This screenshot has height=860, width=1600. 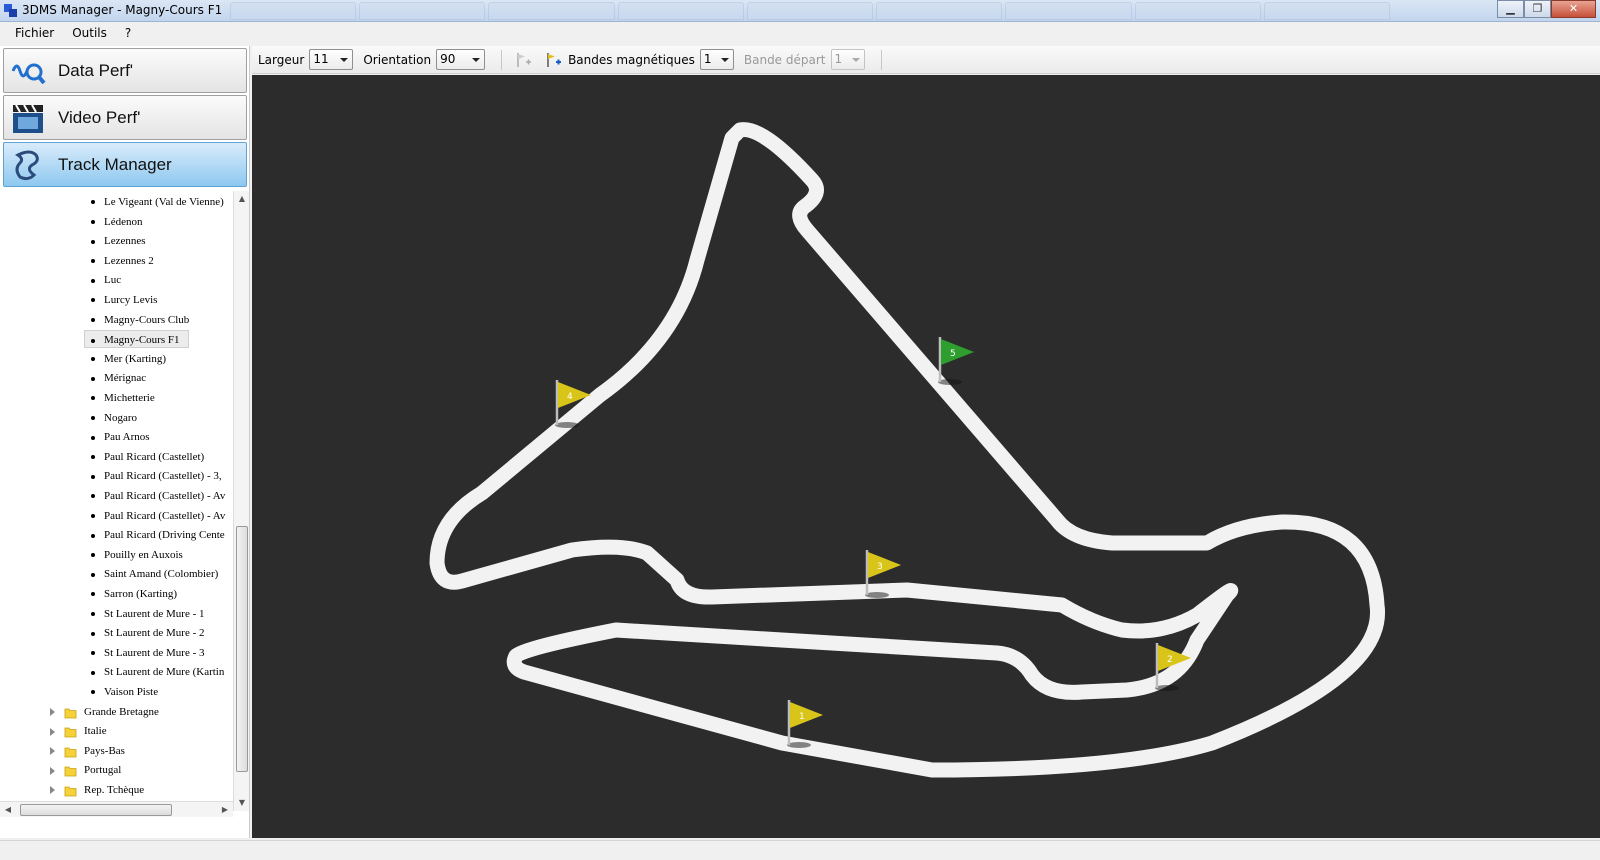 I want to click on tree-folder: Pays-Bas, so click(x=87, y=751).